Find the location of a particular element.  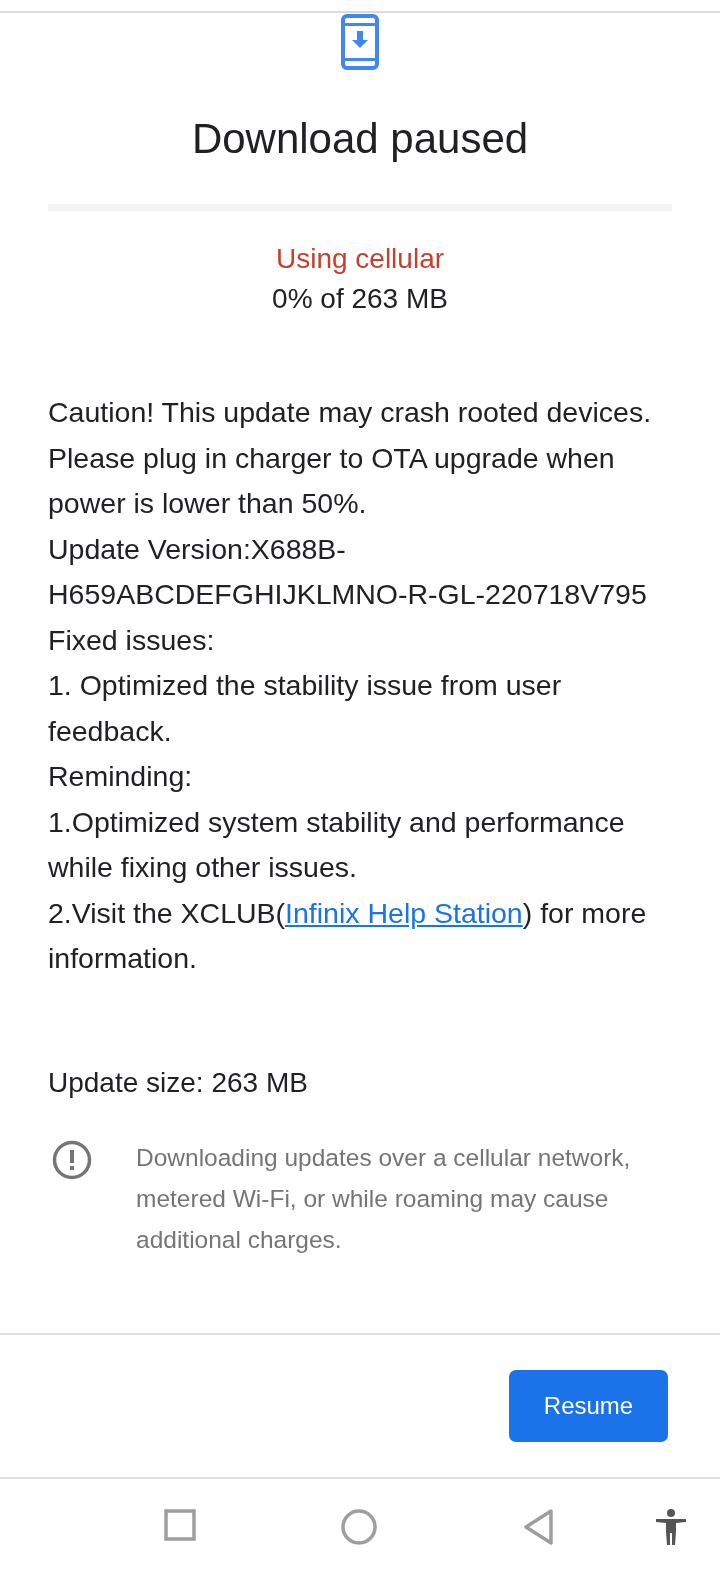

update-note: 2.Visit the XCLUB(Infinix Help Station) for more information. is located at coordinates (348, 935).